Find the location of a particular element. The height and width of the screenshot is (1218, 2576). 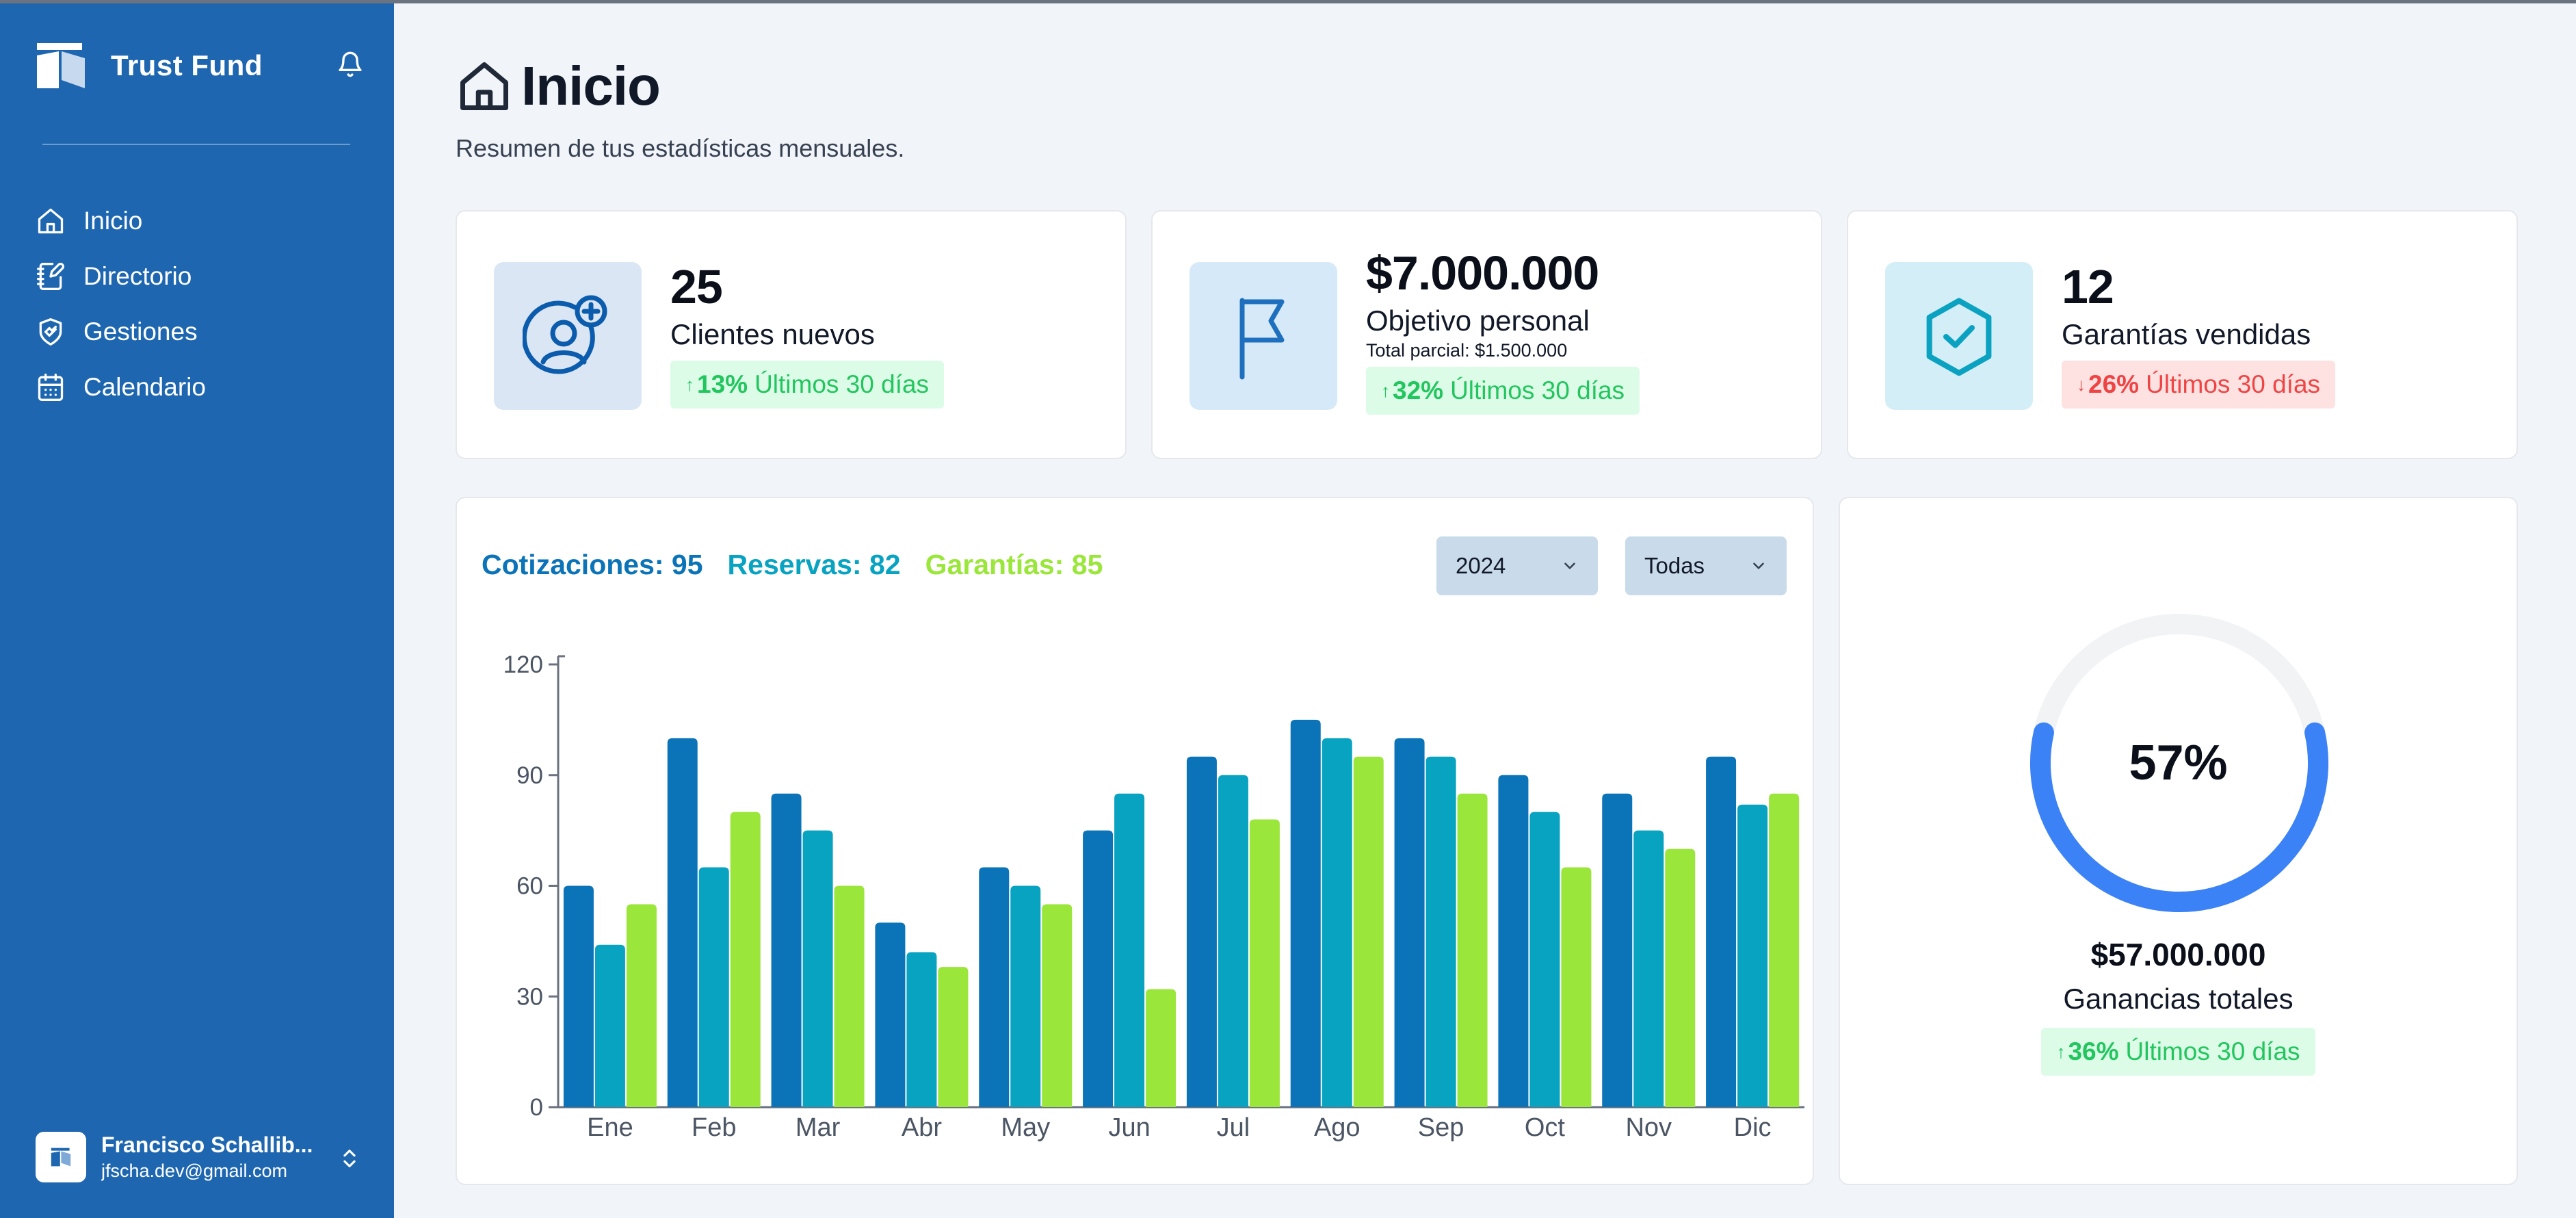

earnings-donut is located at coordinates (2179, 763).